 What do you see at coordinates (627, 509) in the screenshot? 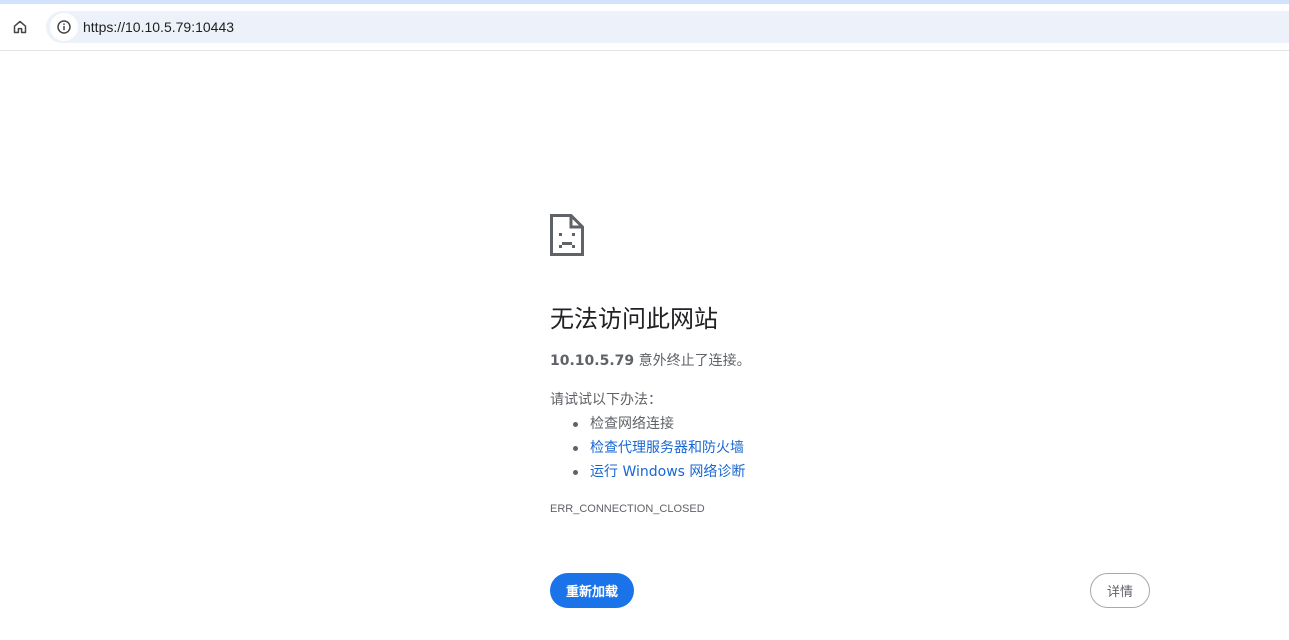
I see `error-code: ERR_CONNECTION_CLOSED` at bounding box center [627, 509].